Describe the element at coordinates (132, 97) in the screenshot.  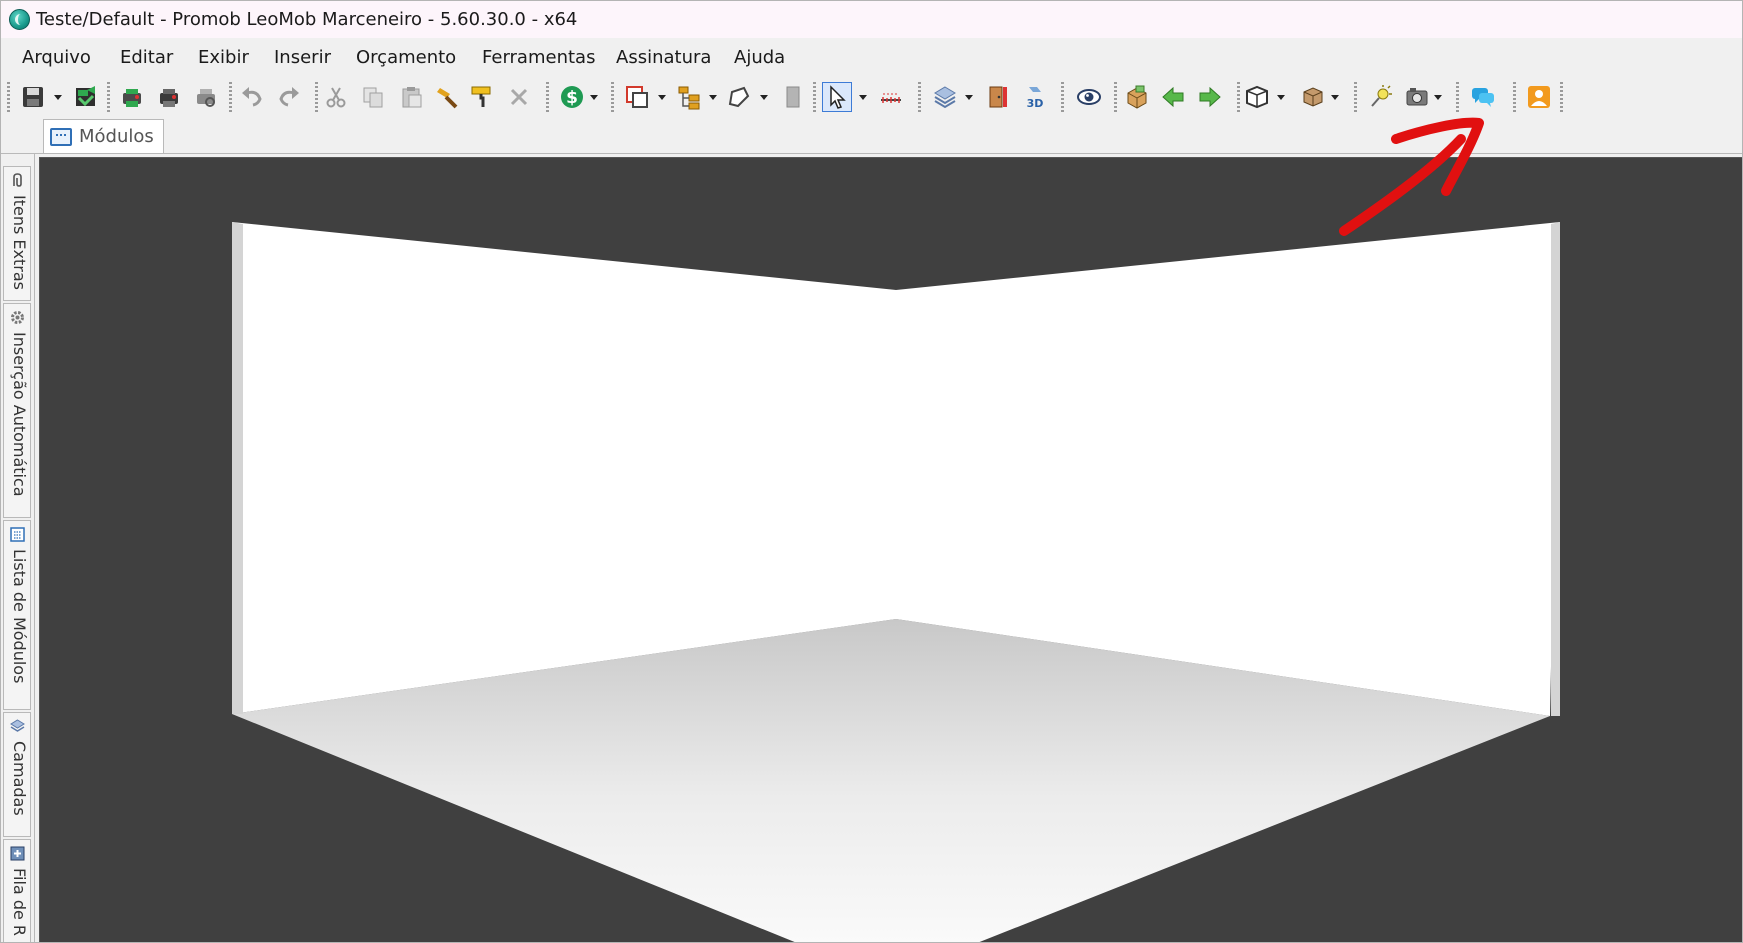
I see `render-icon` at that location.